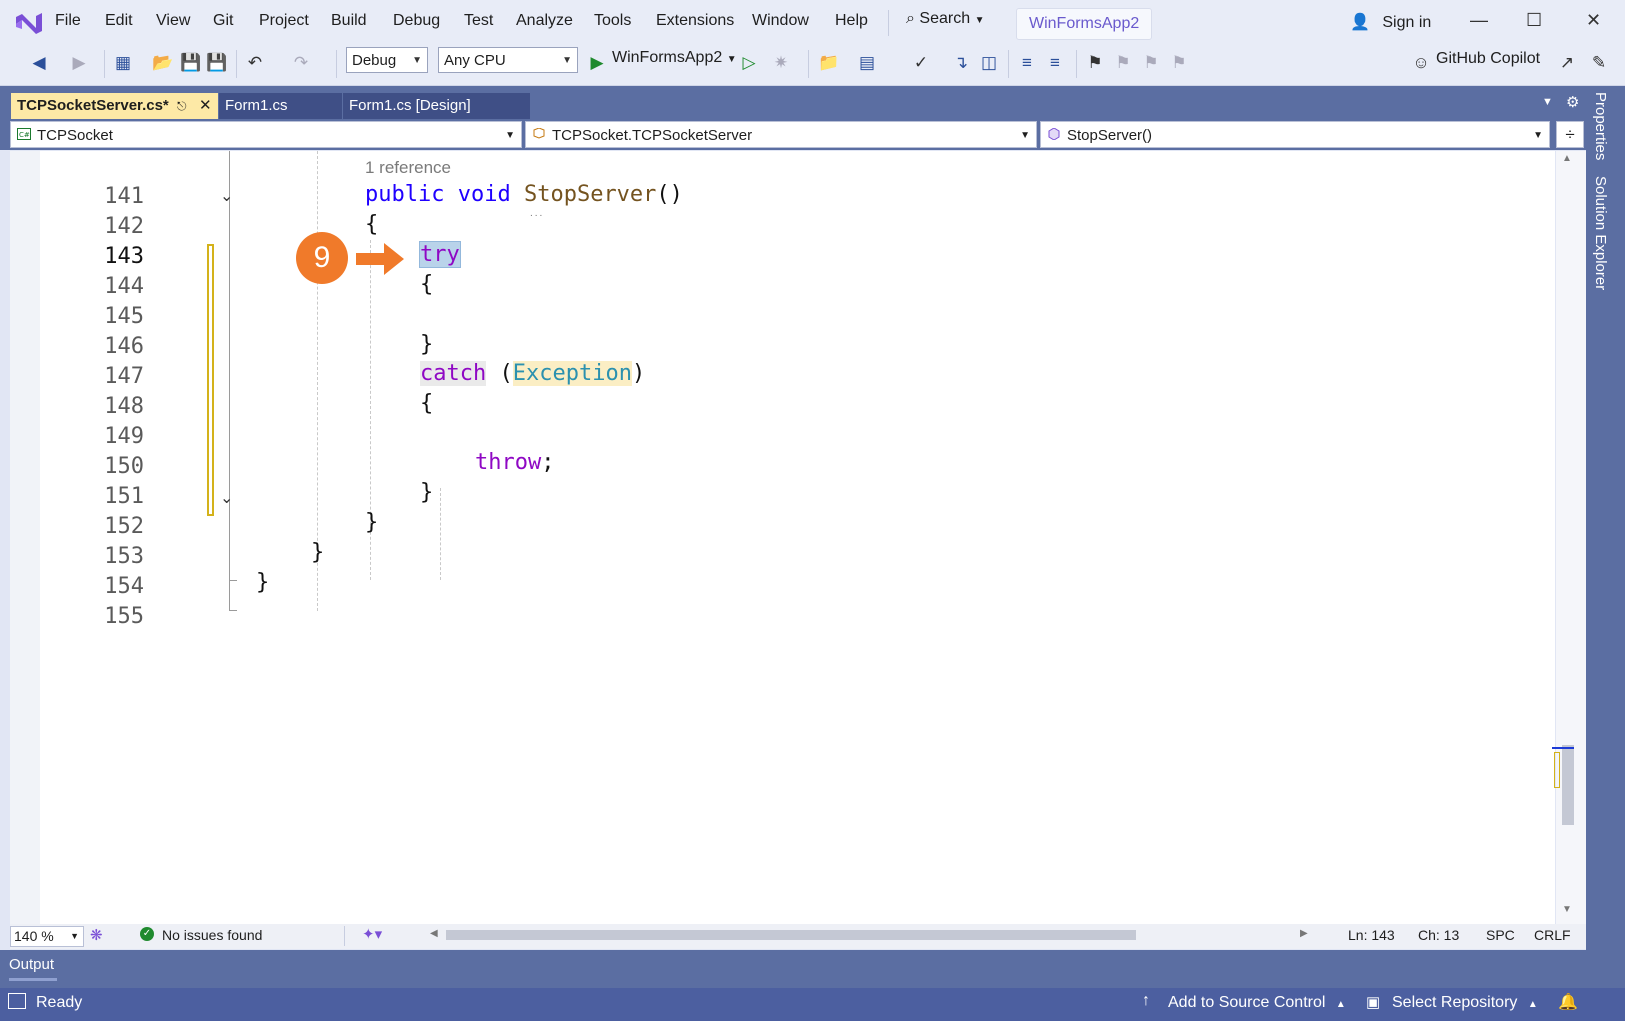 This screenshot has height=1021, width=1625. I want to click on copilot-icon: ☺, so click(1421, 62).